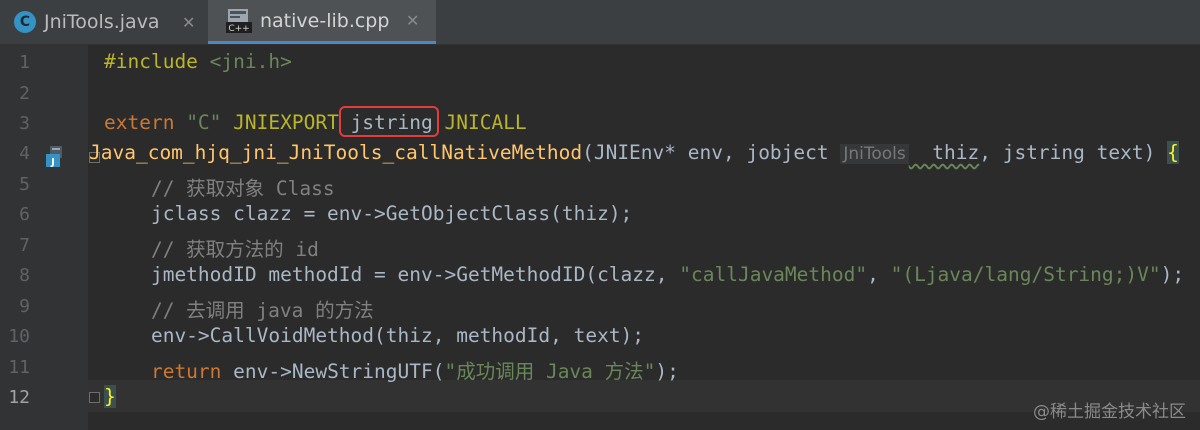 The image size is (1200, 430). I want to click on line-number: 8, so click(24, 275).